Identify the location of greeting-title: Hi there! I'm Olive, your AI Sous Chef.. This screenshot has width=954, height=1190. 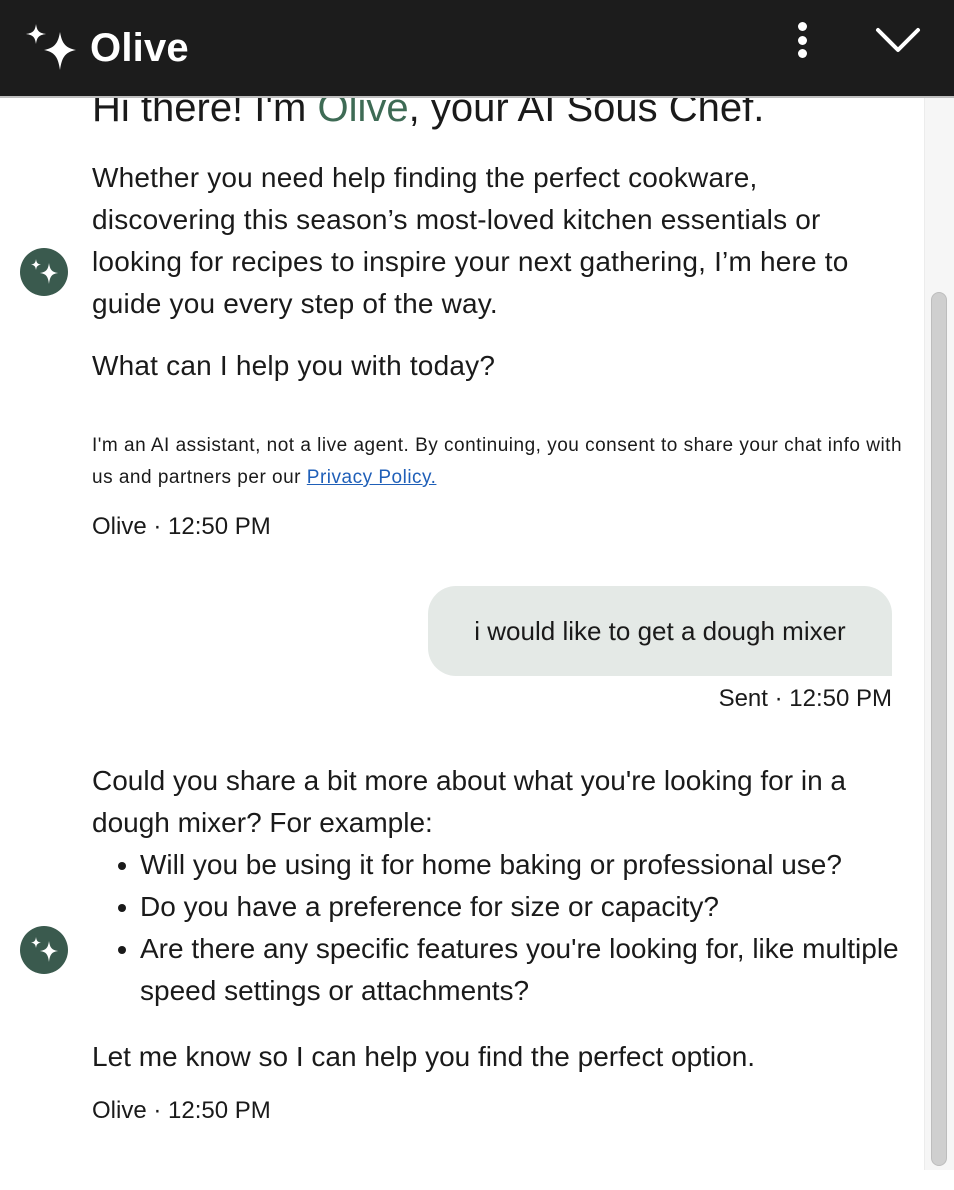
(428, 115).